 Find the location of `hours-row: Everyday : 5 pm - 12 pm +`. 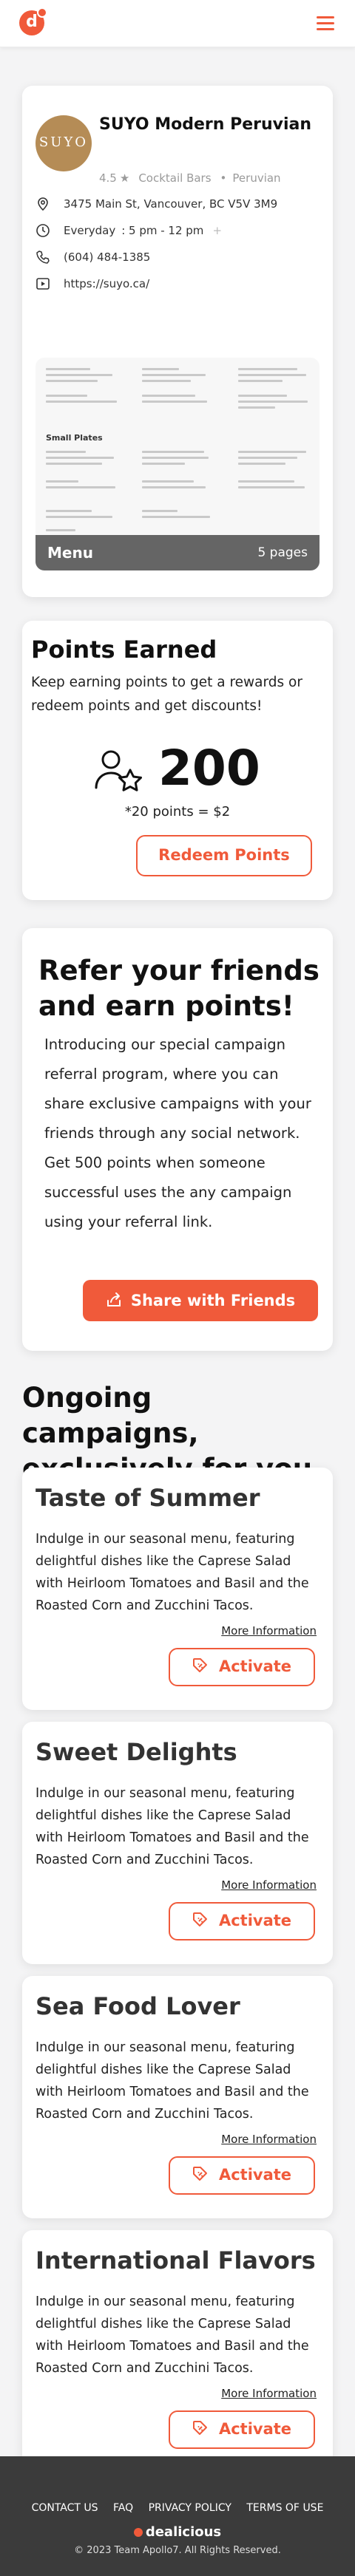

hours-row: Everyday : 5 pm - 12 pm + is located at coordinates (180, 230).